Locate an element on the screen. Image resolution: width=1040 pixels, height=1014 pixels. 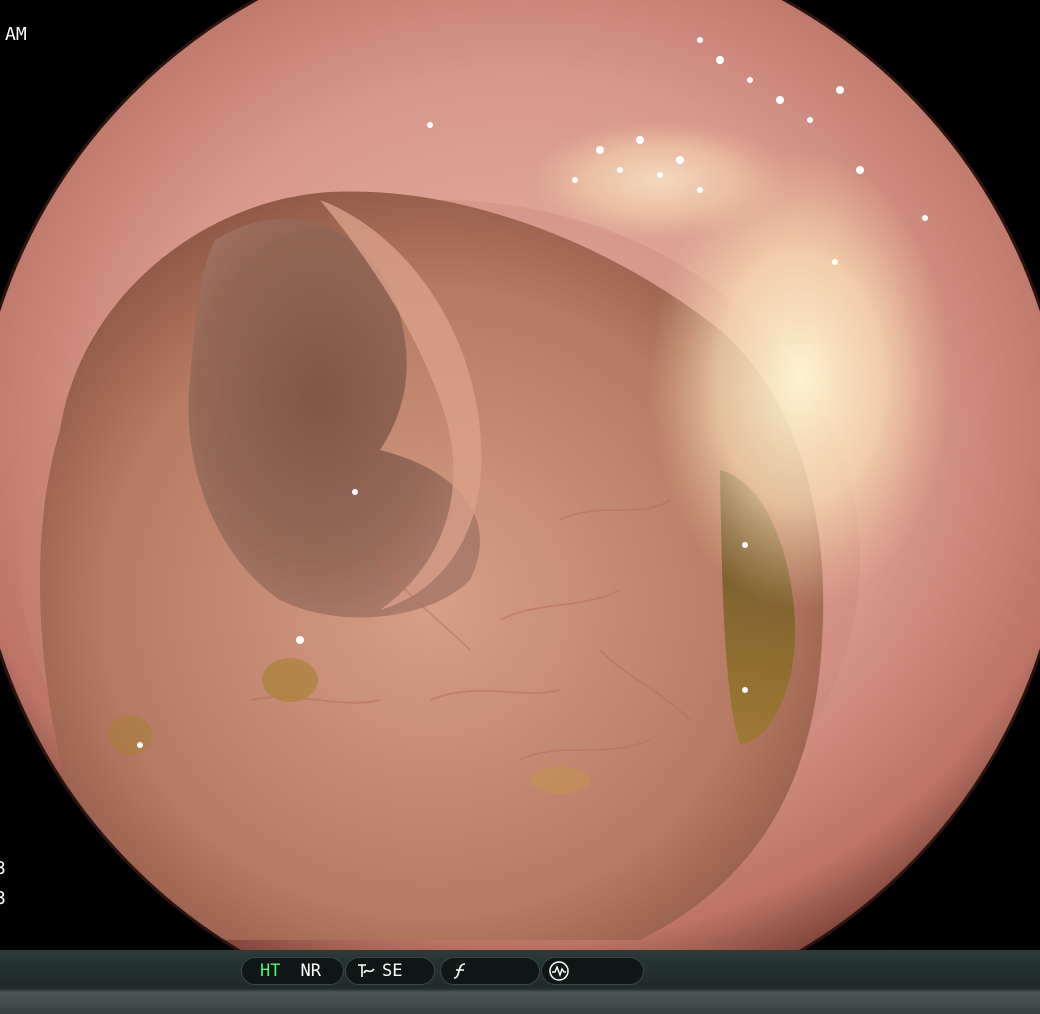
color-adjust-icon is located at coordinates (459, 971).